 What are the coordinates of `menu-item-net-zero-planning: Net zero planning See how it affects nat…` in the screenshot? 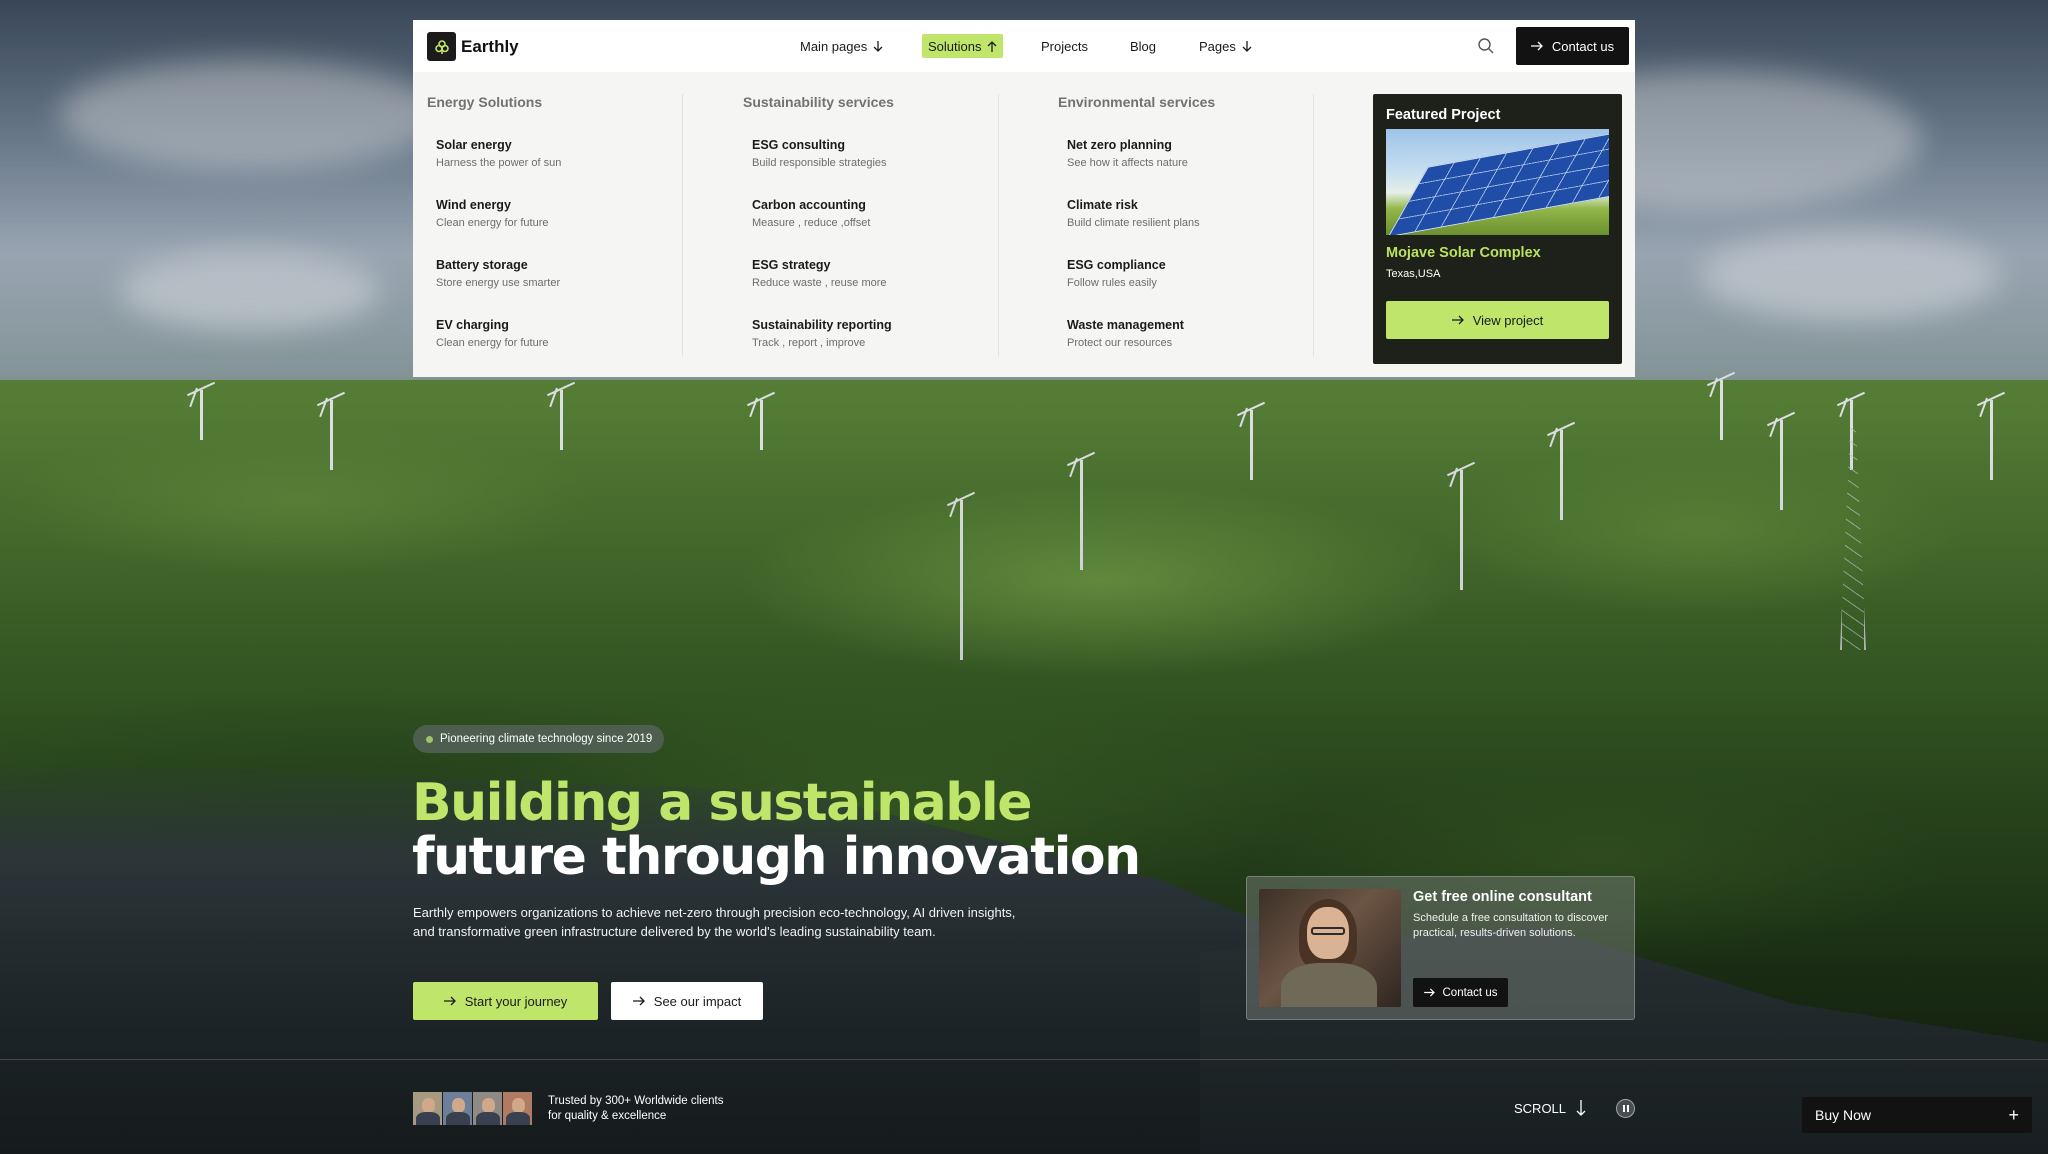 It's located at (1127, 153).